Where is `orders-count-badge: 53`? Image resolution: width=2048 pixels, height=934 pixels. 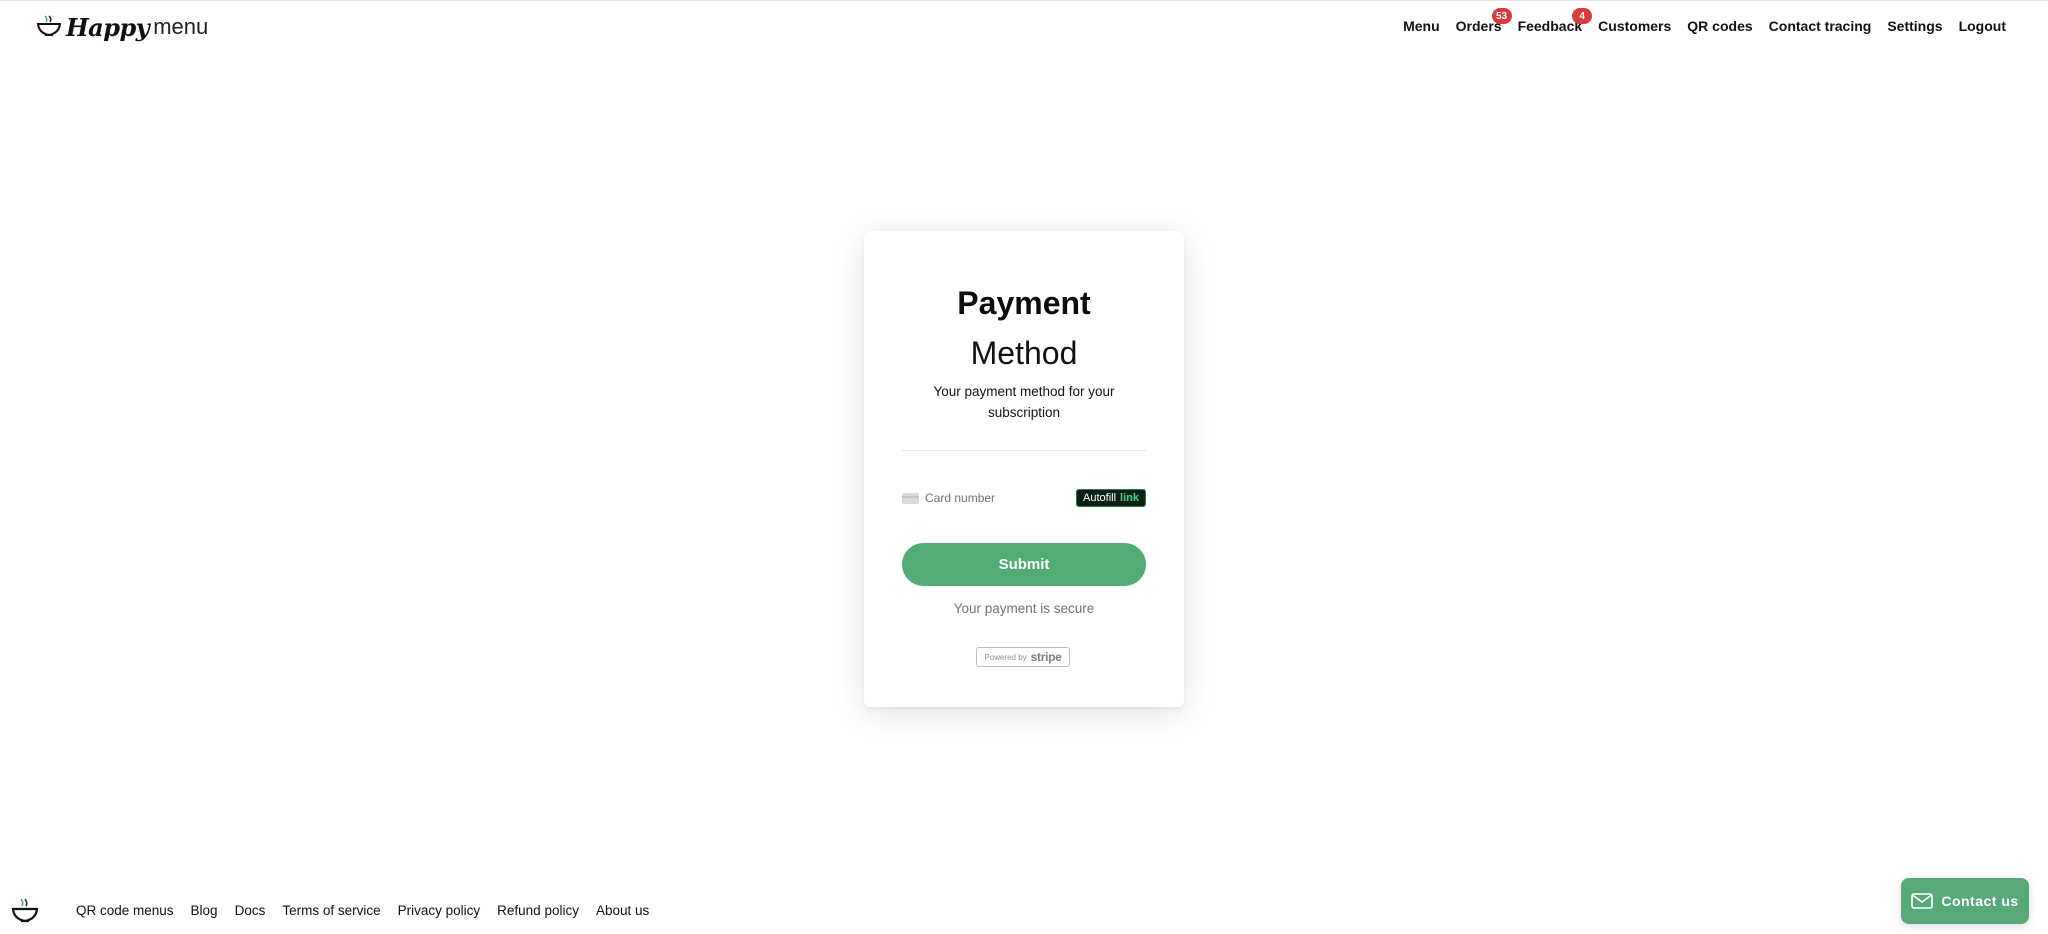 orders-count-badge: 53 is located at coordinates (1501, 16).